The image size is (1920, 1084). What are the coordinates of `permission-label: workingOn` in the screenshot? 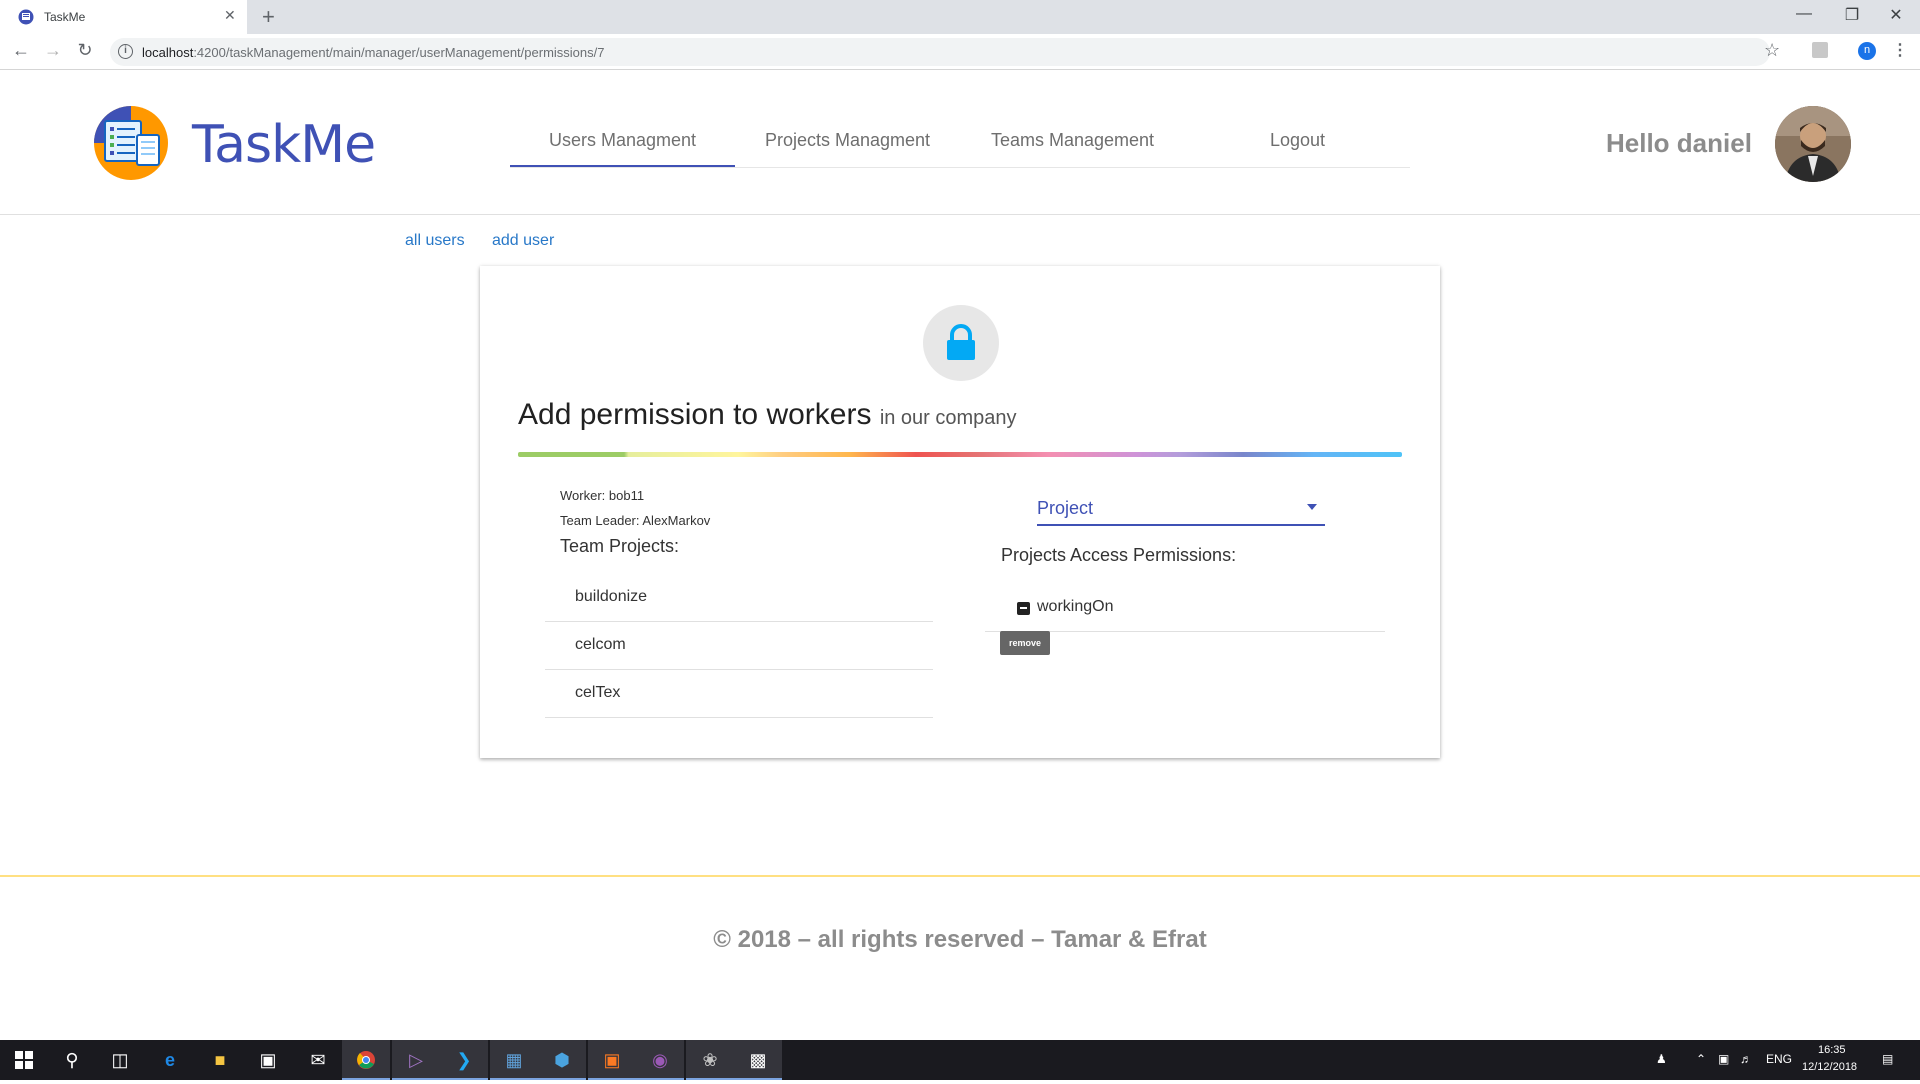 It's located at (1075, 606).